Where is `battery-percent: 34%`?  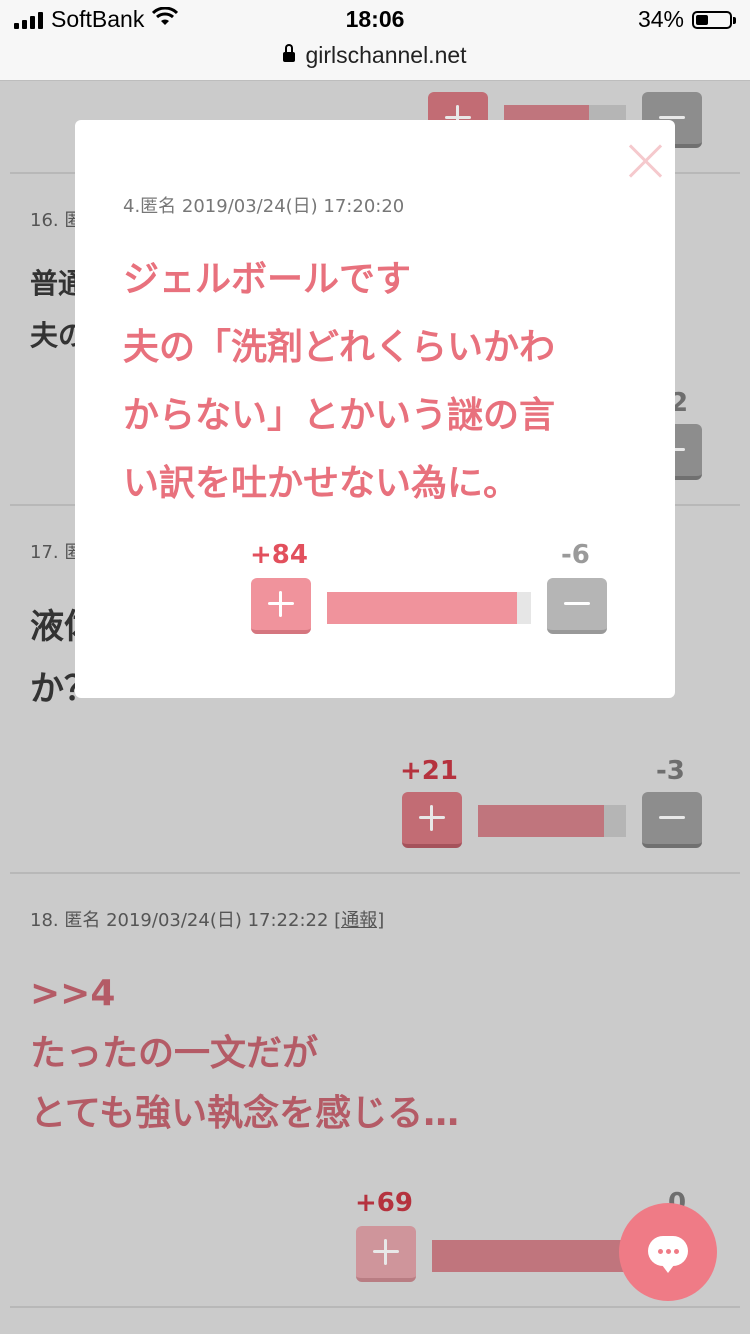
battery-percent: 34% is located at coordinates (660, 19).